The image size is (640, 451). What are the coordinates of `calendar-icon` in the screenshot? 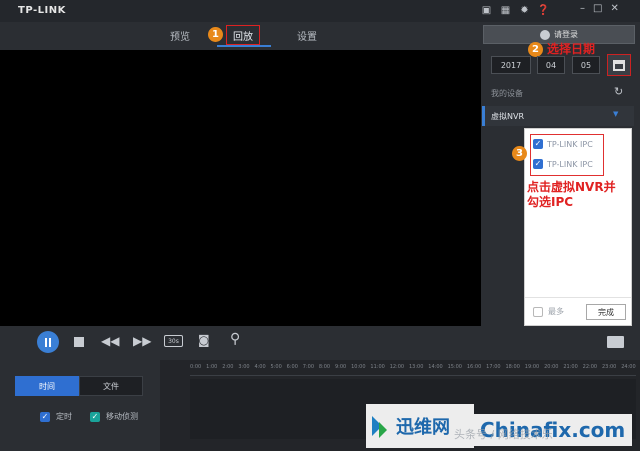 It's located at (619, 65).